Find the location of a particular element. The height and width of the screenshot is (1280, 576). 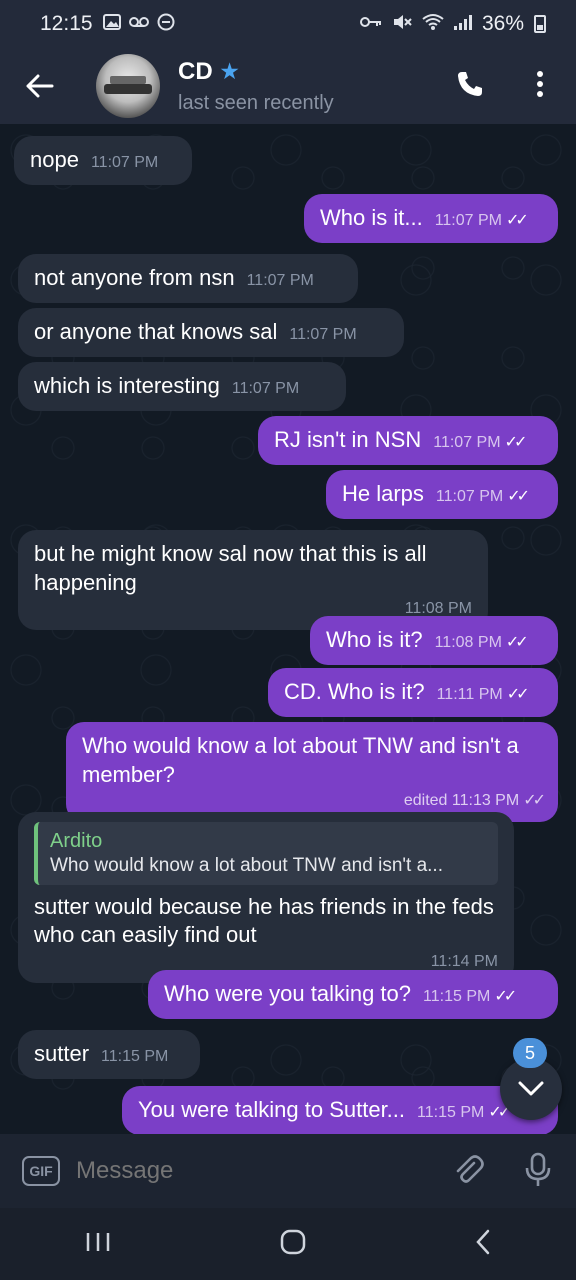

home-icon is located at coordinates (293, 1241).